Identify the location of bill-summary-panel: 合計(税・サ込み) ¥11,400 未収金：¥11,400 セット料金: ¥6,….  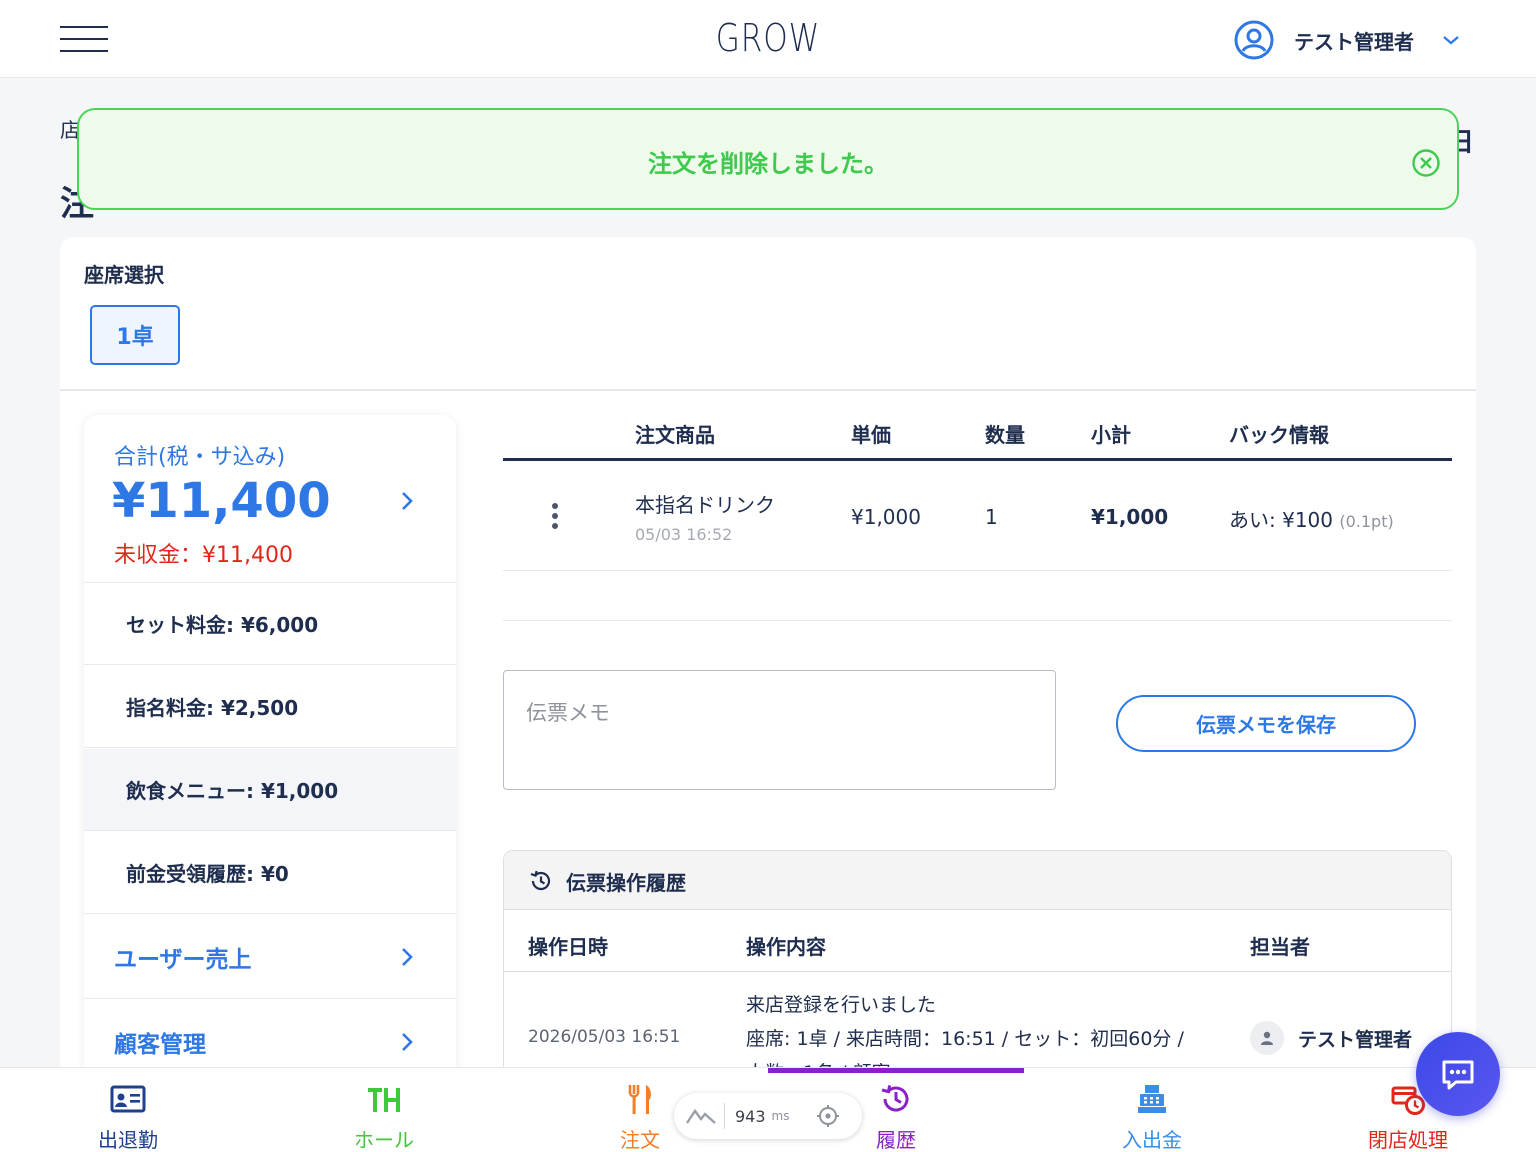
(270, 750).